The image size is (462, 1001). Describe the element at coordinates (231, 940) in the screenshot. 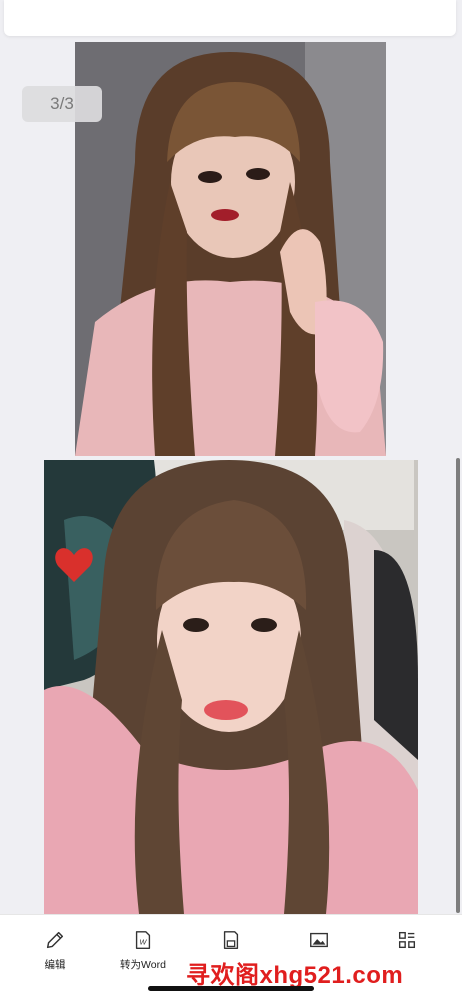

I see `save-icon` at that location.